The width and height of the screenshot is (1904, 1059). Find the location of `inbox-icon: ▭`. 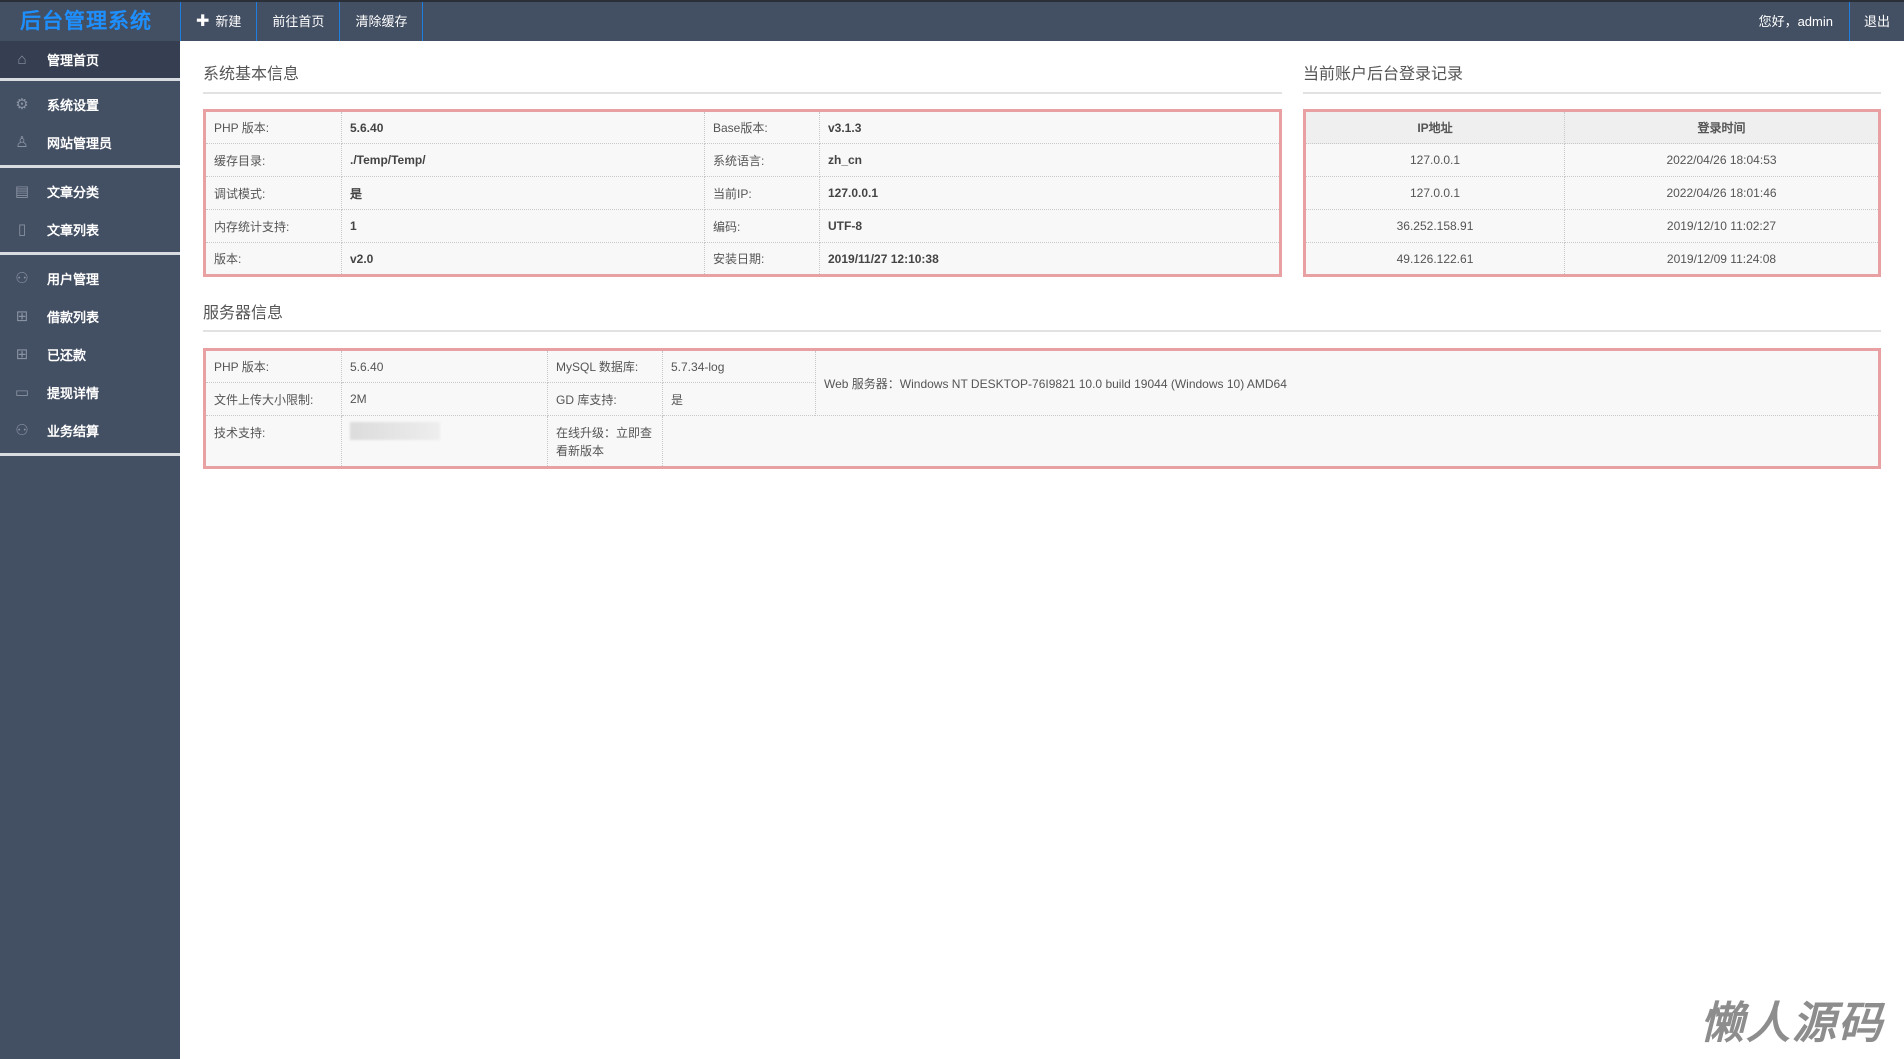

inbox-icon: ▭ is located at coordinates (22, 392).